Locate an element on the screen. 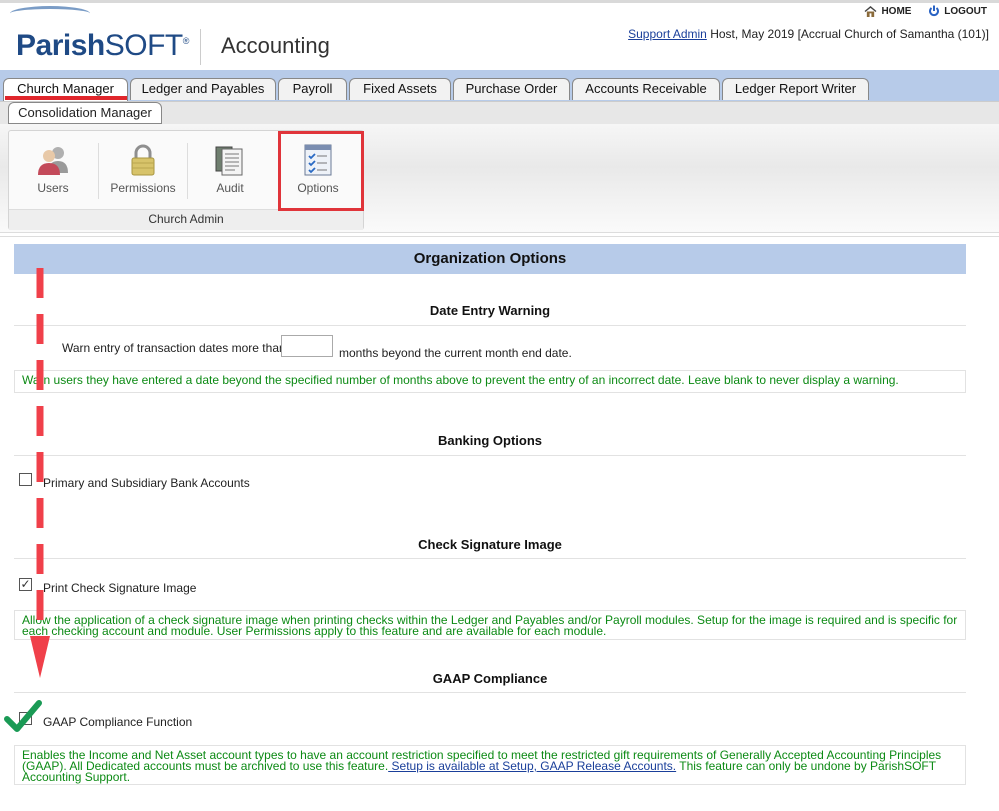 The image size is (999, 811). logo-swoosh is located at coordinates (50, 13).